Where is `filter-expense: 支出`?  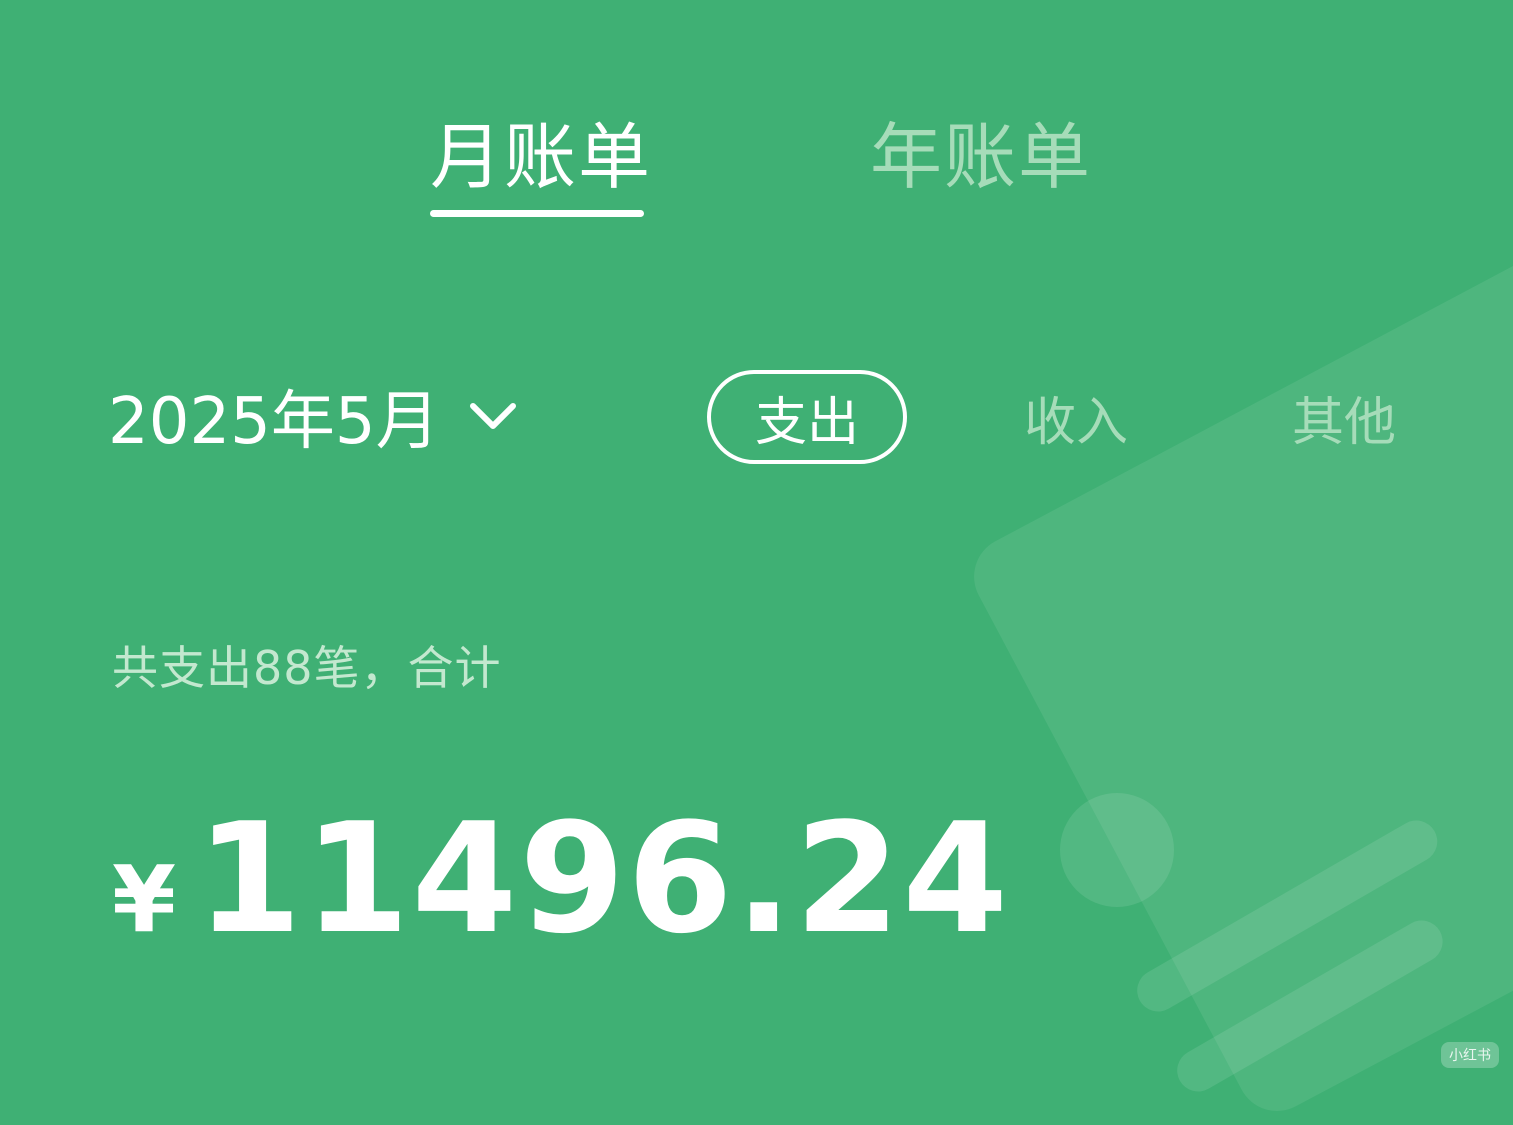 filter-expense: 支出 is located at coordinates (807, 417).